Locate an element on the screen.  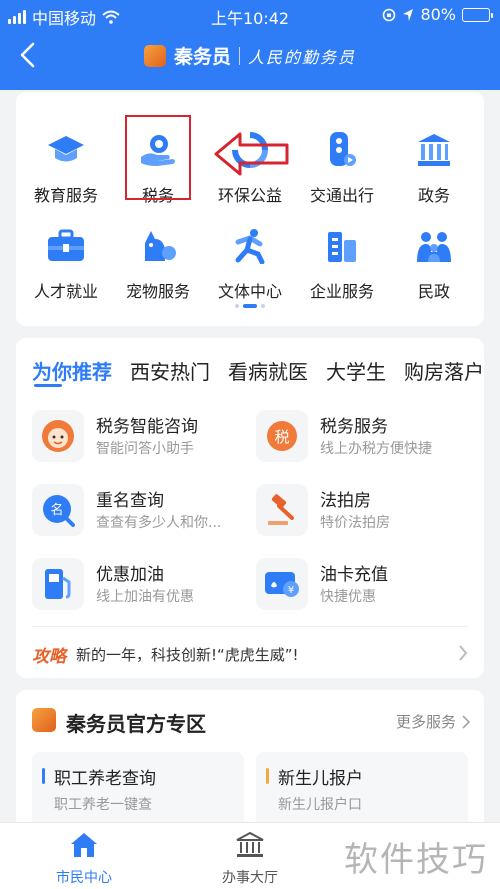
service-pet: 宠物服务 is located at coordinates (158, 261).